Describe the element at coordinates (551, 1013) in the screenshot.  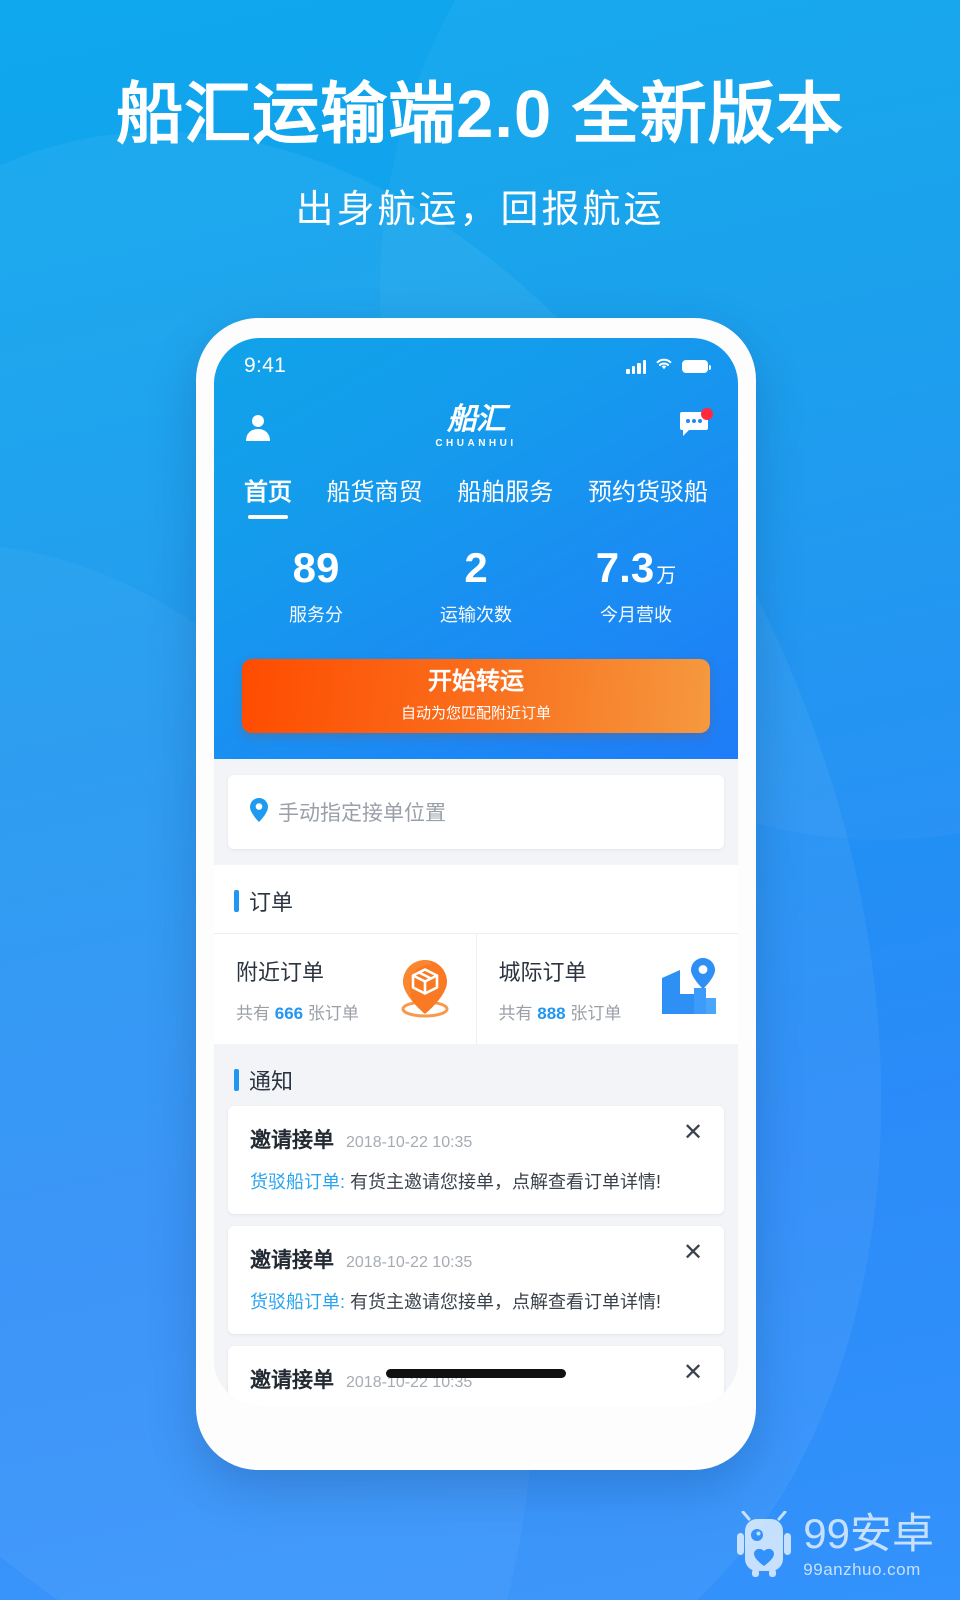
I see `order-count-value: 888` at that location.